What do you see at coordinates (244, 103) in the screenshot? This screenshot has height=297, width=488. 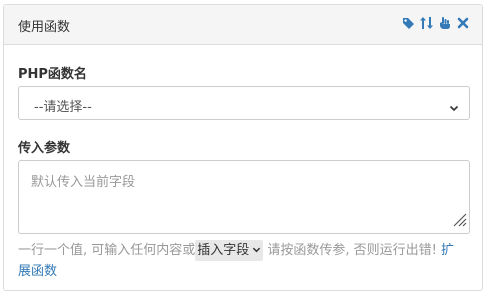 I see `php-function-select: --请选择--` at bounding box center [244, 103].